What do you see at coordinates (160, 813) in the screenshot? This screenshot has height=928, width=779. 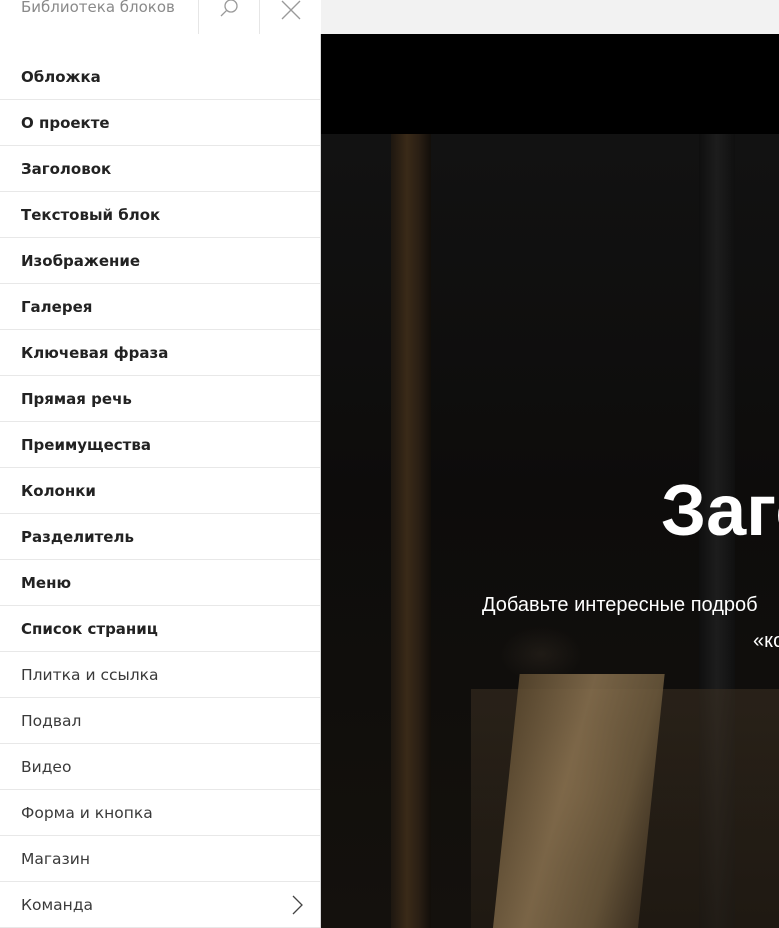 I see `sidebar-item-form-button: Форма и кнопка` at bounding box center [160, 813].